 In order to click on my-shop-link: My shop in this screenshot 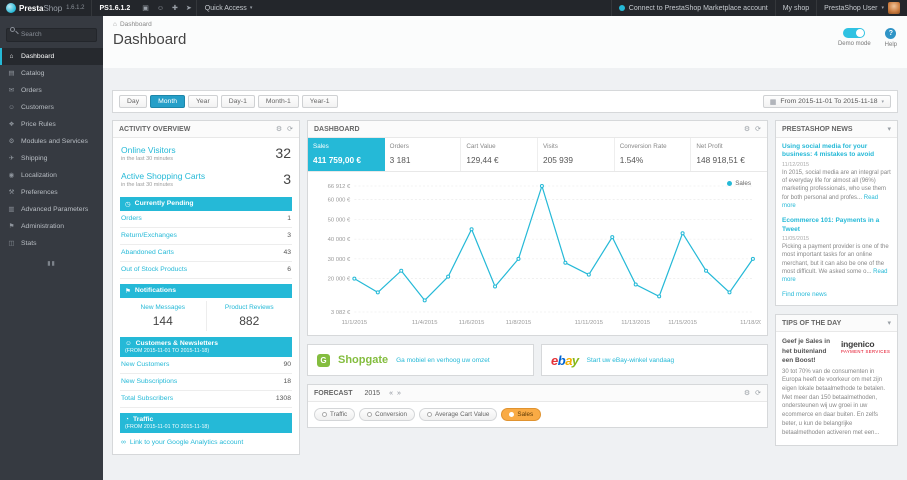, I will do `click(795, 8)`.